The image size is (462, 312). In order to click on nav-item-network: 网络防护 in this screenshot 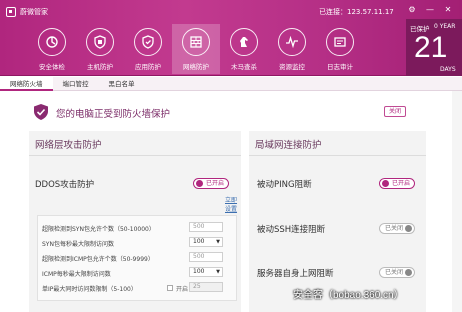, I will do `click(196, 49)`.